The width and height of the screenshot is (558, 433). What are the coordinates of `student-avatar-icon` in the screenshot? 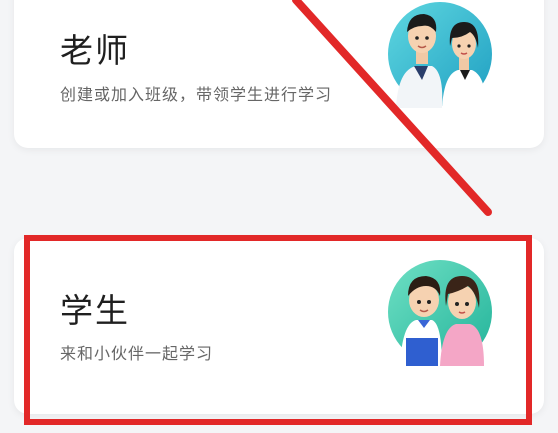 It's located at (440, 313).